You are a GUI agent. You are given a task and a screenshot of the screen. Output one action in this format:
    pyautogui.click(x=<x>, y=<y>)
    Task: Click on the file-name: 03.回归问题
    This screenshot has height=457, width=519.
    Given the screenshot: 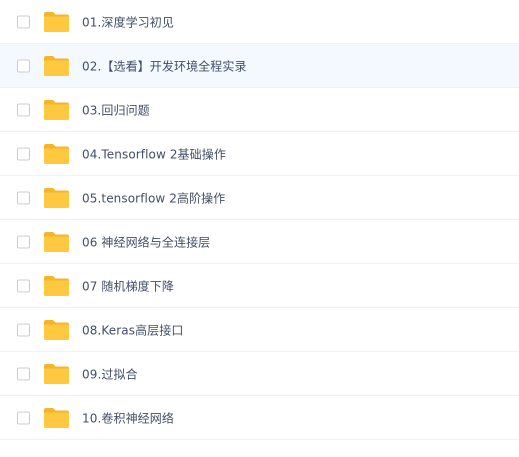 What is the action you would take?
    pyautogui.click(x=116, y=109)
    